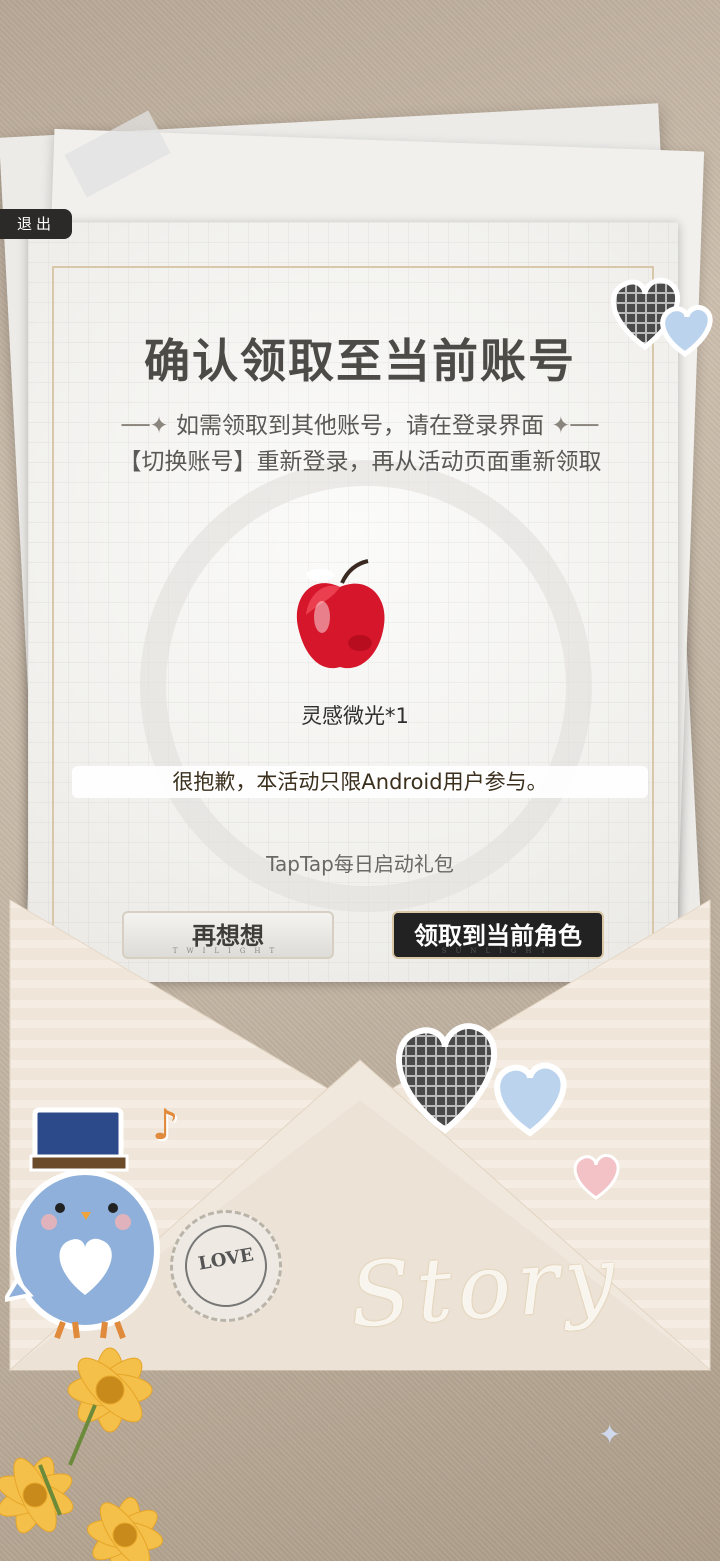 This screenshot has height=1561, width=720. What do you see at coordinates (571, 426) in the screenshot?
I see `sparkle-right-icon: ✦──` at bounding box center [571, 426].